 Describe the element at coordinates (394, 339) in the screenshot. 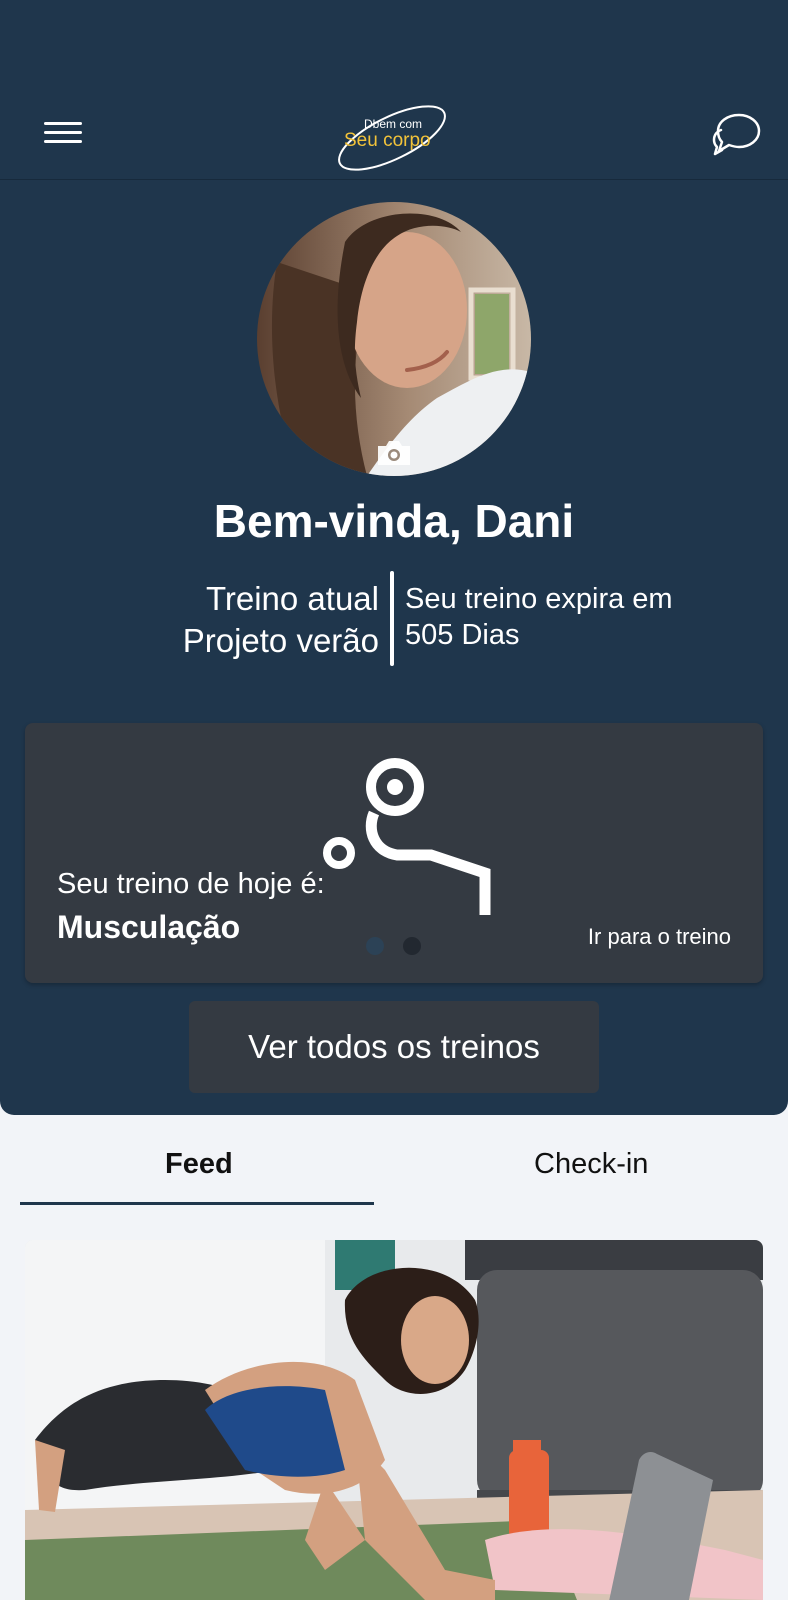

I see `profile-avatar` at that location.